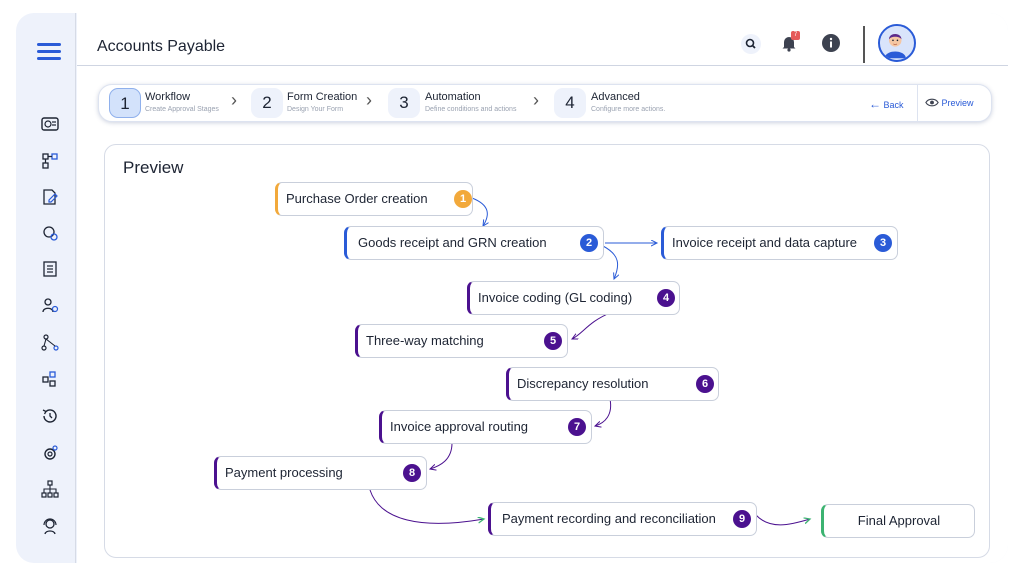 The image size is (1024, 576). Describe the element at coordinates (933, 103) in the screenshot. I see `eye-icon` at that location.